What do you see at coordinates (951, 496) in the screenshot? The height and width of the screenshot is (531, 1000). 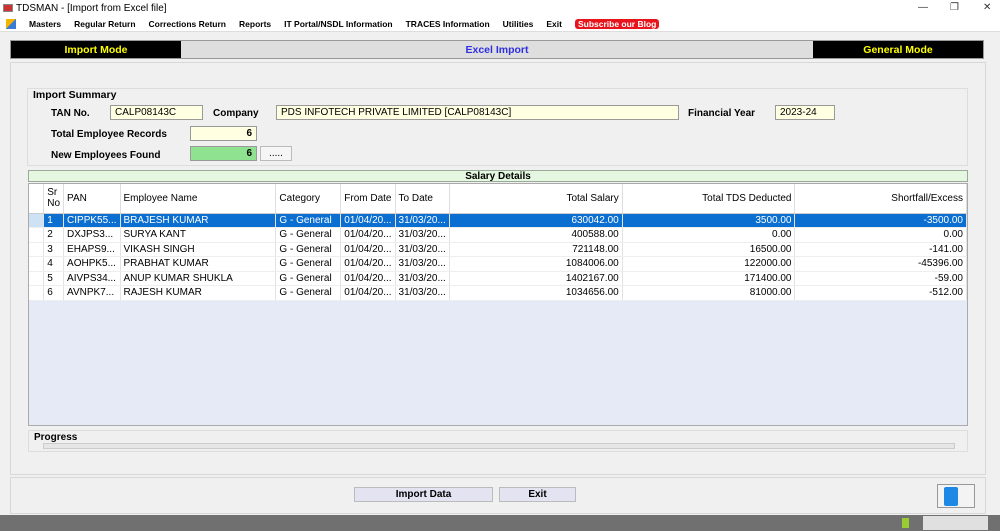 I see `document-icon` at bounding box center [951, 496].